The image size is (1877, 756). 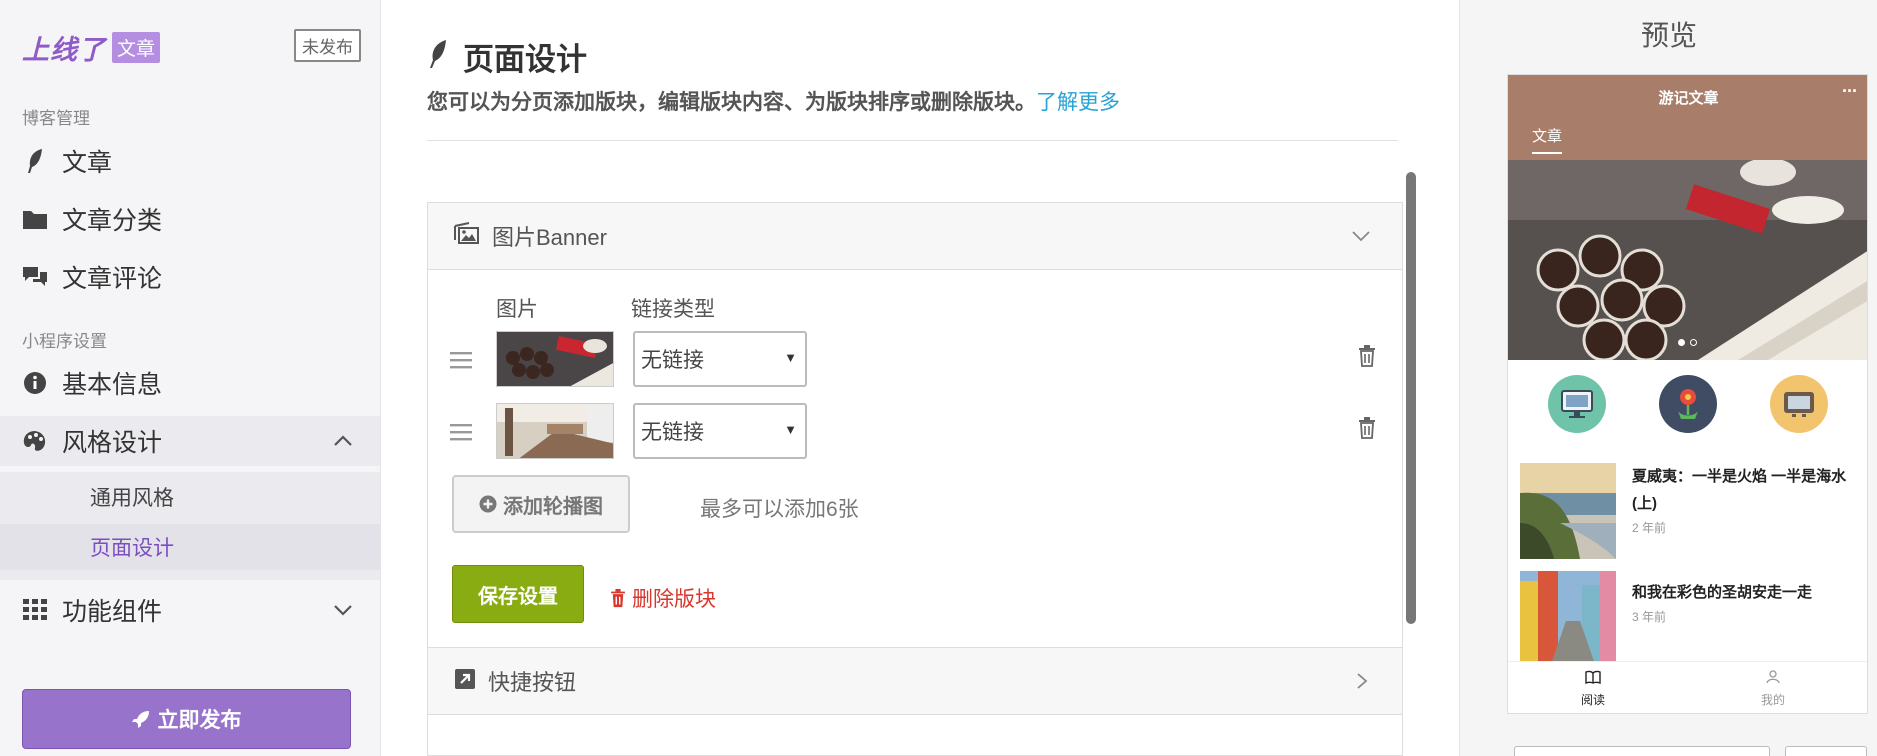 What do you see at coordinates (1411, 398) in the screenshot?
I see `scrollbar` at bounding box center [1411, 398].